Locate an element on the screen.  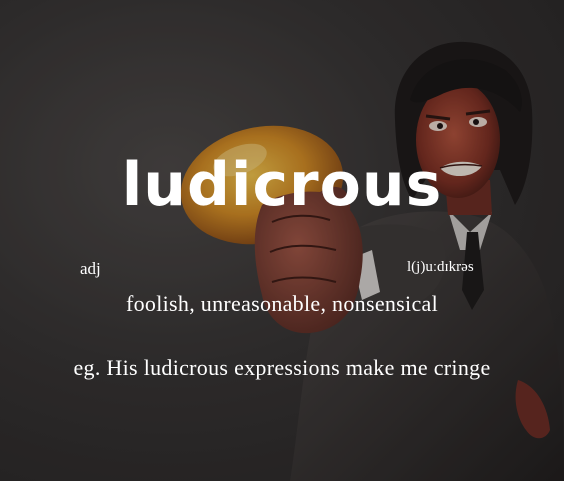
definition-text: foolish, unreasonable, nonsensical is located at coordinates (281, 303).